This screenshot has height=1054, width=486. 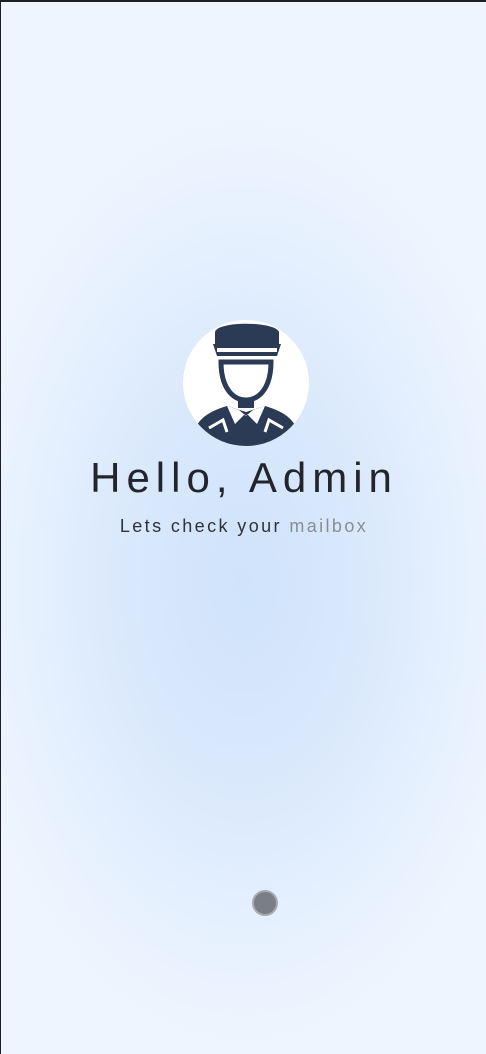 I want to click on subtitle: Lets check your mailbox, so click(x=243, y=526).